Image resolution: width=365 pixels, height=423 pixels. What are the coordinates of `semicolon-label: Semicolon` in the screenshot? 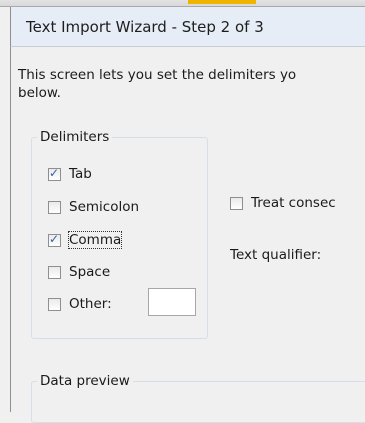 It's located at (104, 207).